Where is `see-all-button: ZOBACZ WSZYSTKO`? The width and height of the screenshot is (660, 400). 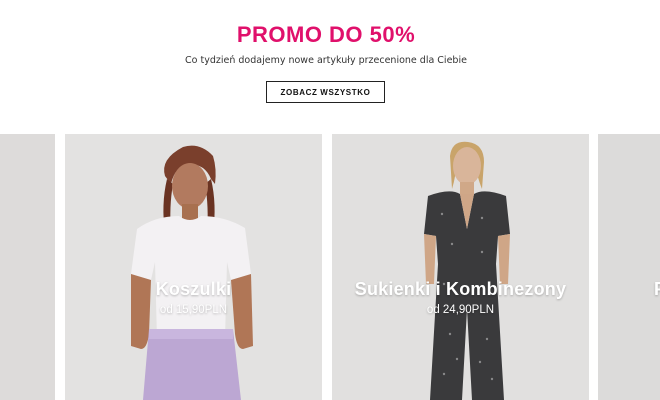
see-all-button: ZOBACZ WSZYSTKO is located at coordinates (325, 92).